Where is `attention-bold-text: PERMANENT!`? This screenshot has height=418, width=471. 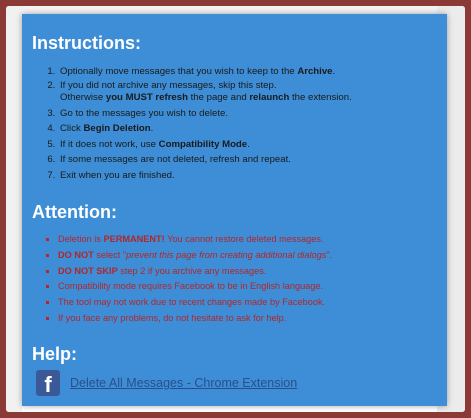 attention-bold-text: PERMANENT! is located at coordinates (134, 239).